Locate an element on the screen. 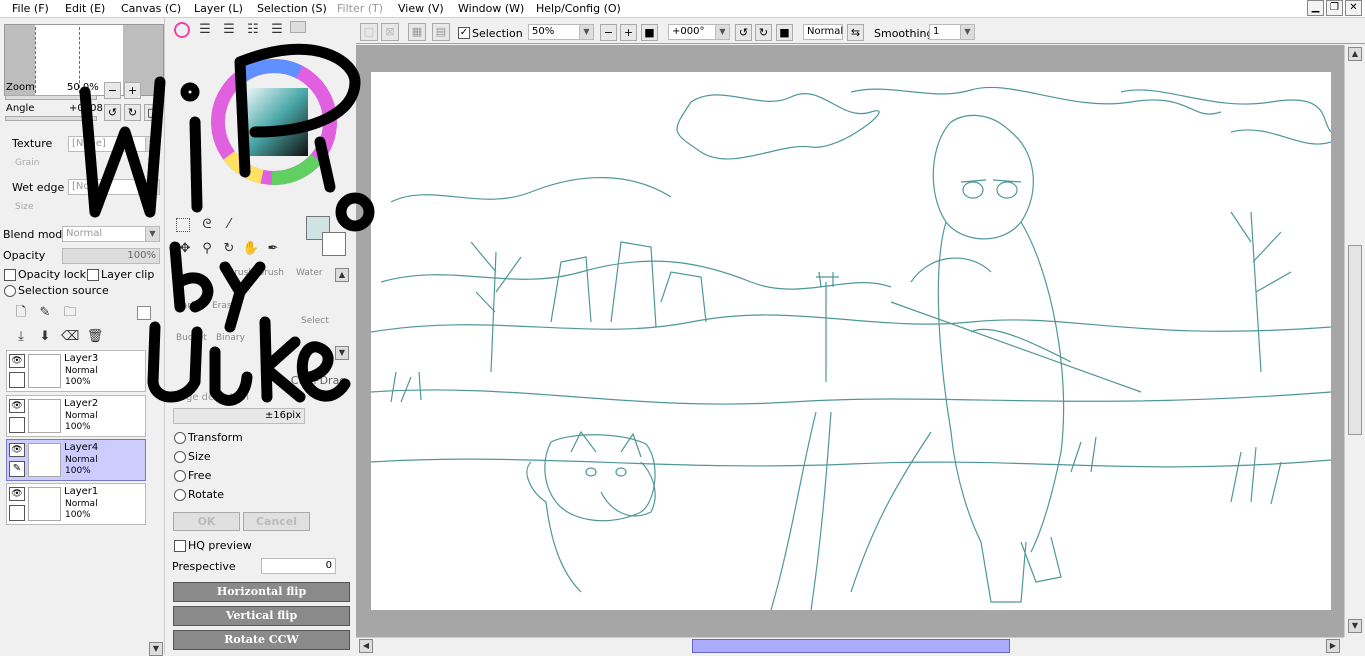 This screenshot has width=1365, height=656. tool-bucket-label: Bucket is located at coordinates (191, 338).